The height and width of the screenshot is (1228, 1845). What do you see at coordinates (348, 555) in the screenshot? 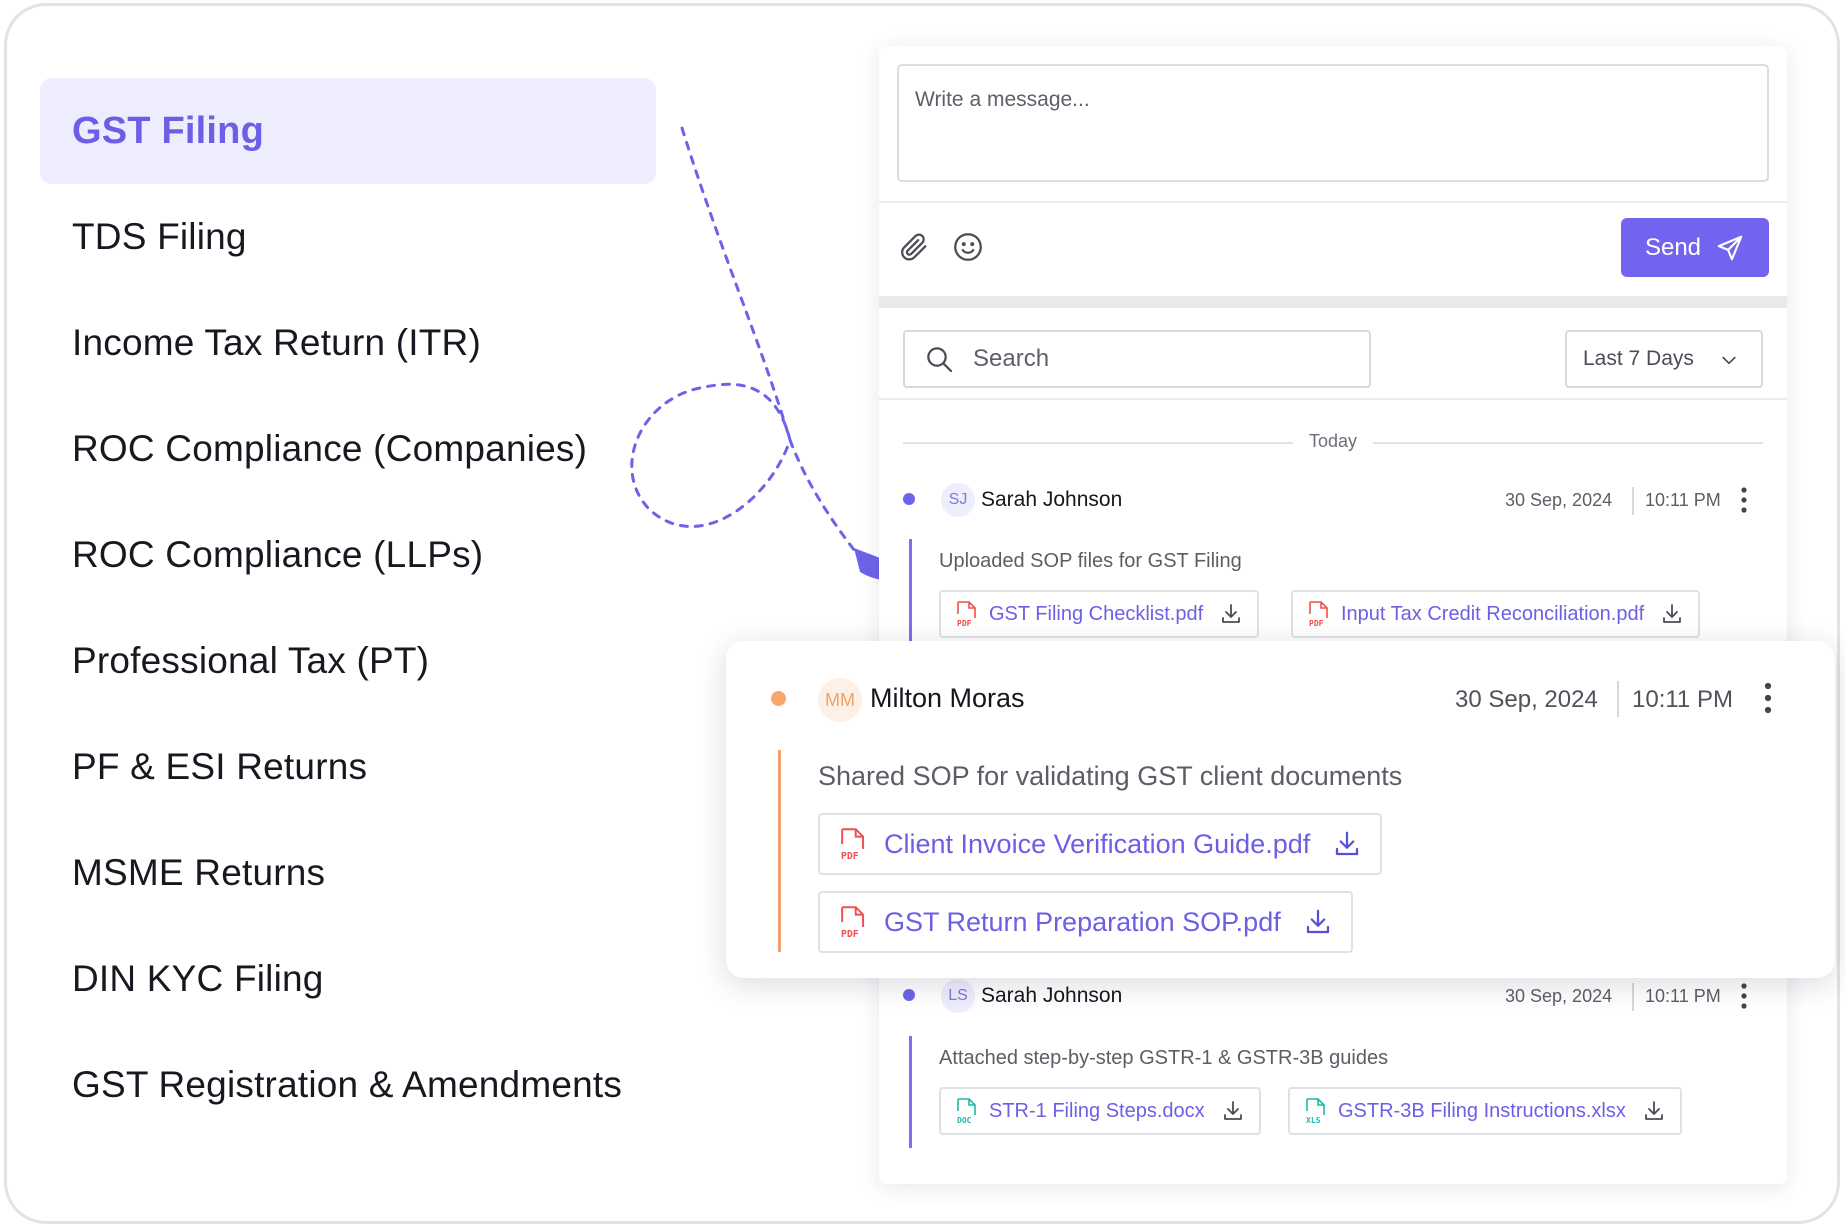
I see `nav-item-roc-llps: ROC Compliance (LLPs)` at bounding box center [348, 555].